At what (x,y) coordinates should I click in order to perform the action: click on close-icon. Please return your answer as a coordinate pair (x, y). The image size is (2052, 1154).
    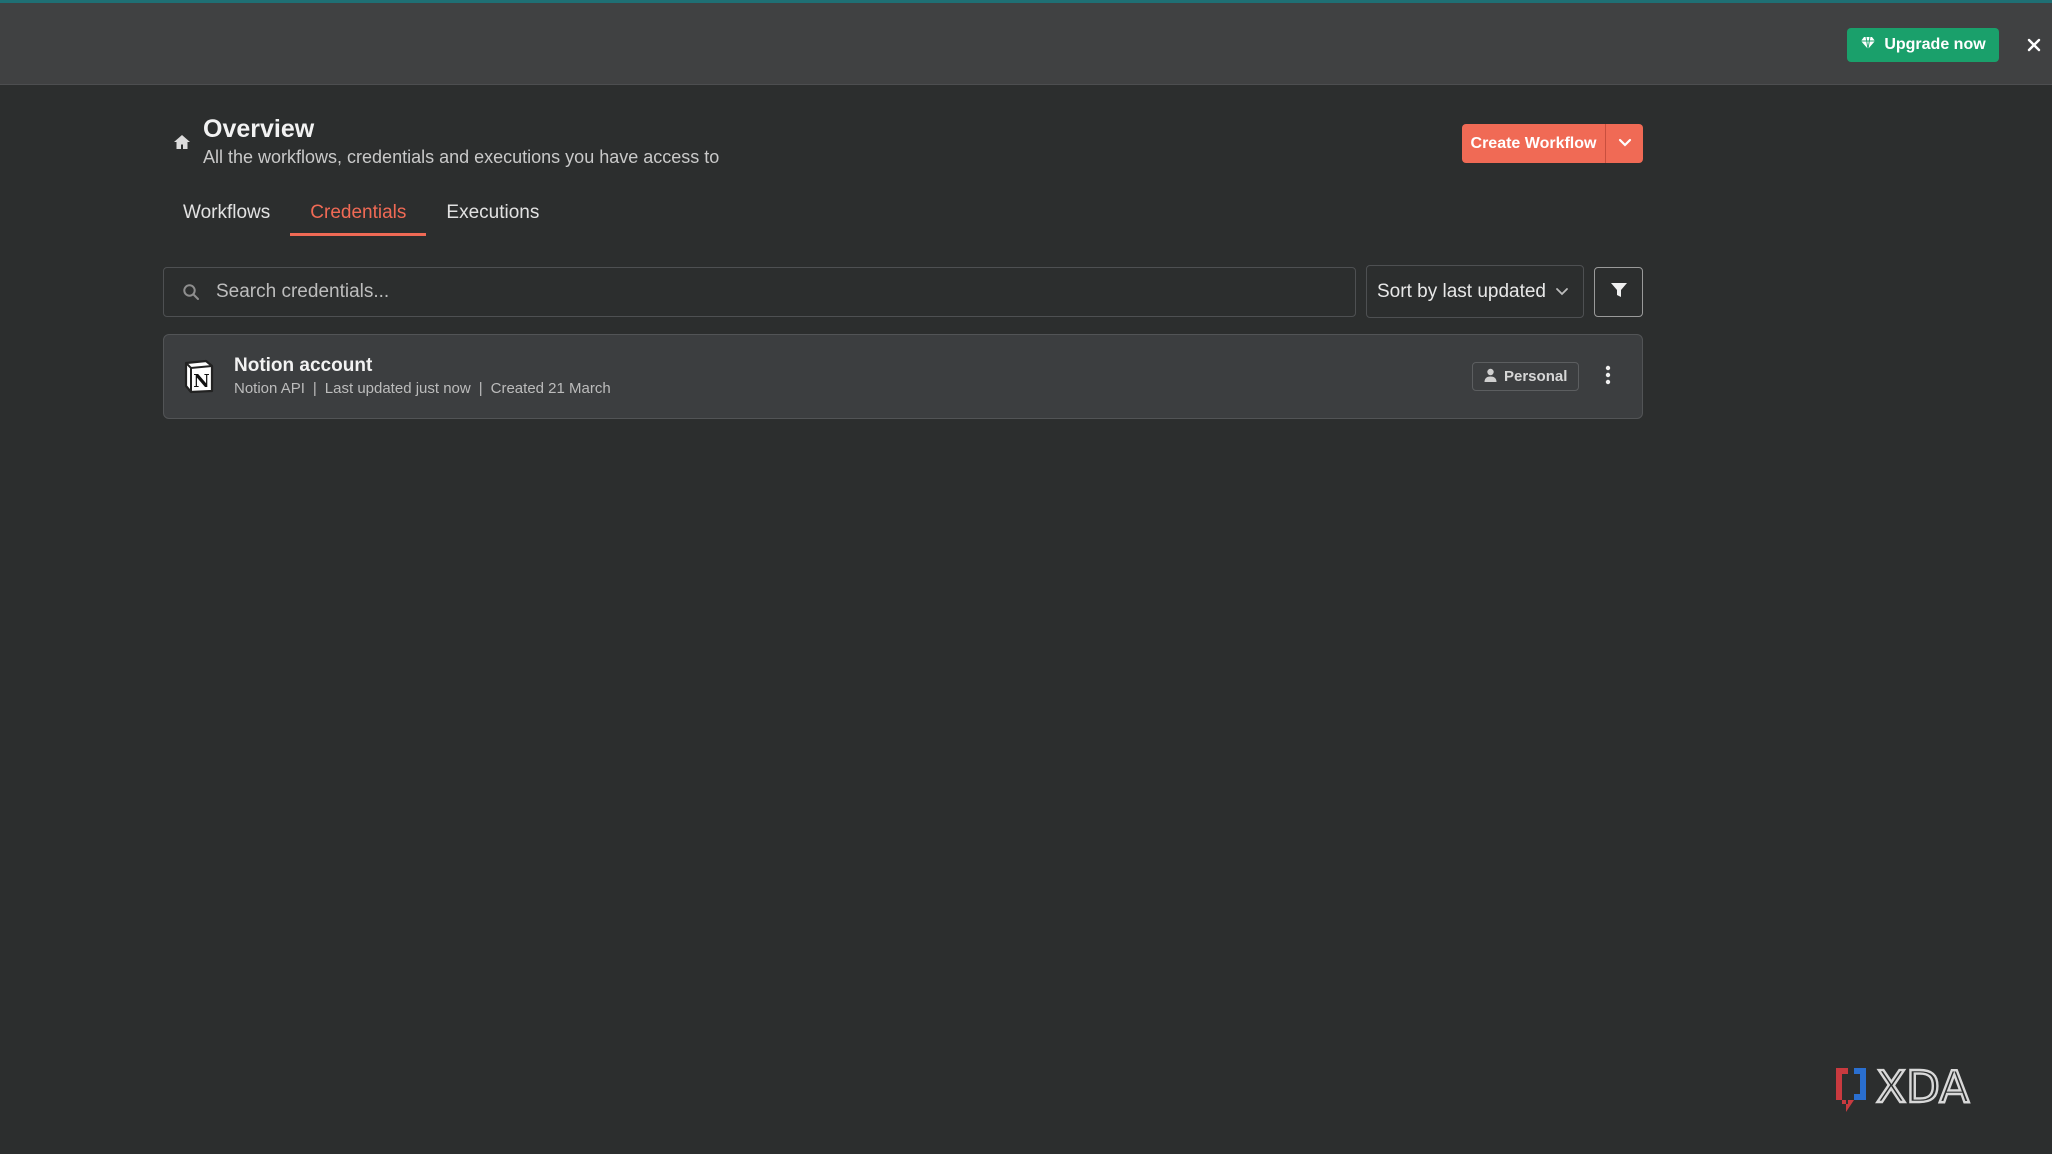
    Looking at the image, I should click on (2034, 47).